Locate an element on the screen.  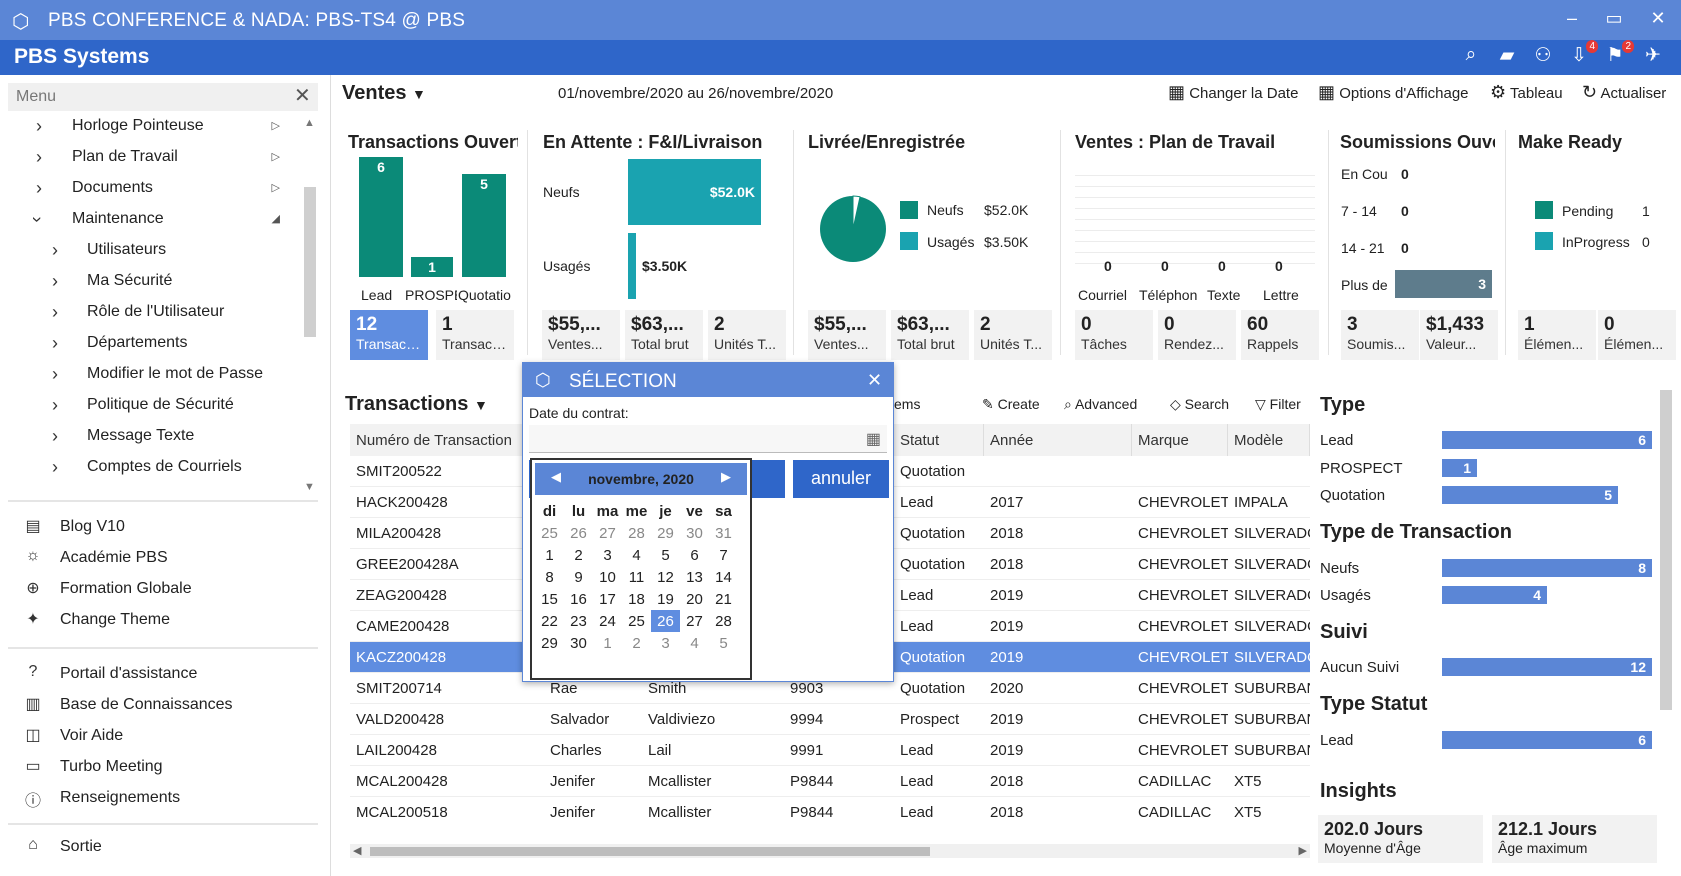
sidebar-item-horloge: › Horloge Pointeuse ▷ is located at coordinates (155, 126).